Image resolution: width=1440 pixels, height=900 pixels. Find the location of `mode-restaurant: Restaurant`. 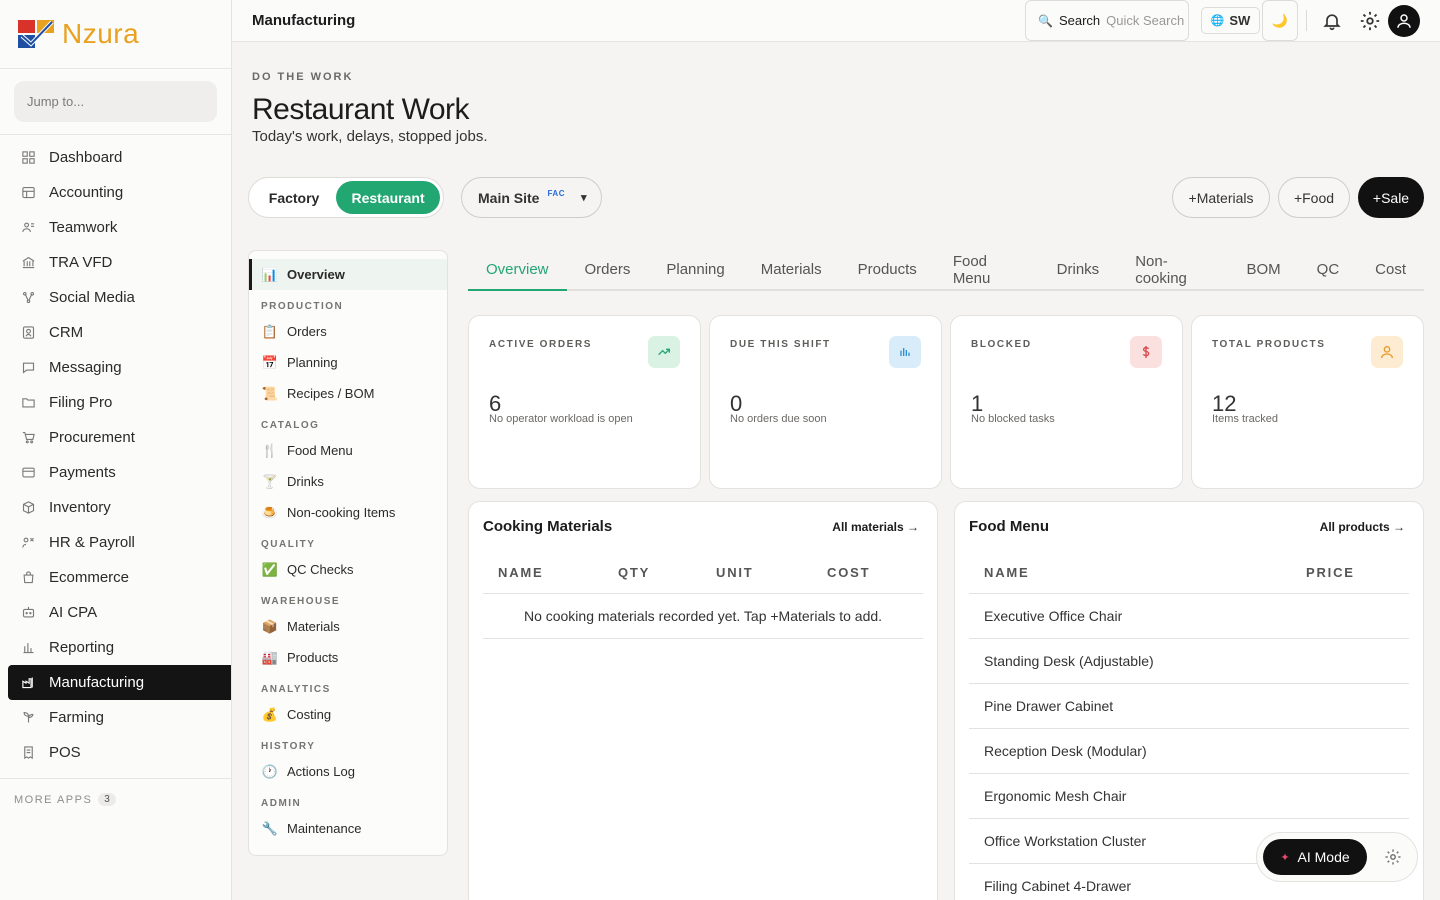

mode-restaurant: Restaurant is located at coordinates (388, 197).